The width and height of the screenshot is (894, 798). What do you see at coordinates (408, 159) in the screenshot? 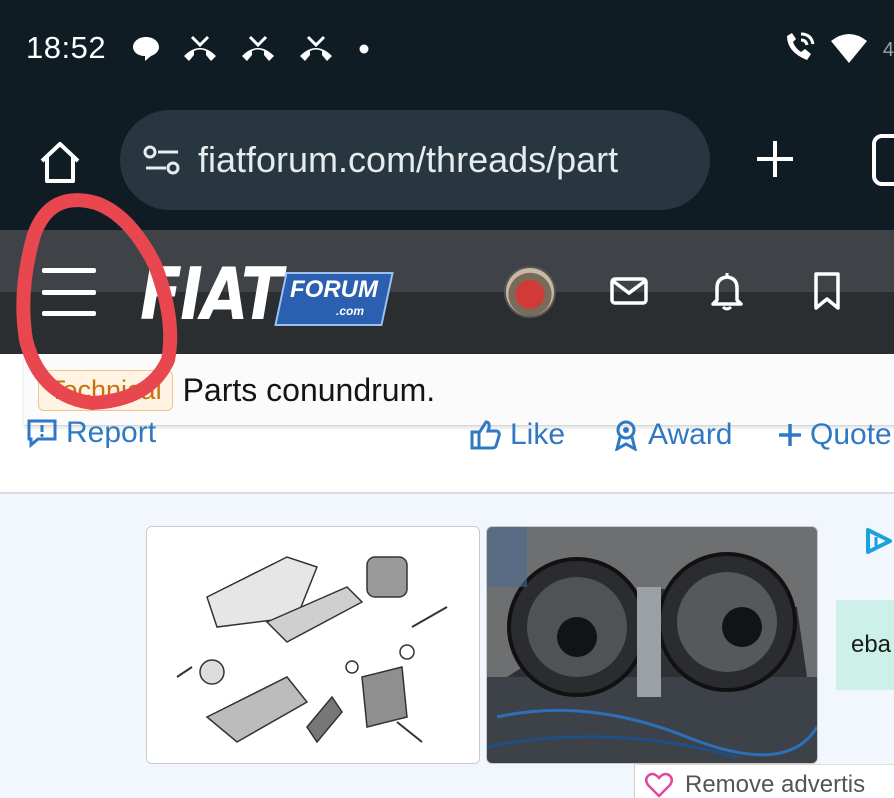
I see `url-text: fiatforum.com/threads/part` at bounding box center [408, 159].